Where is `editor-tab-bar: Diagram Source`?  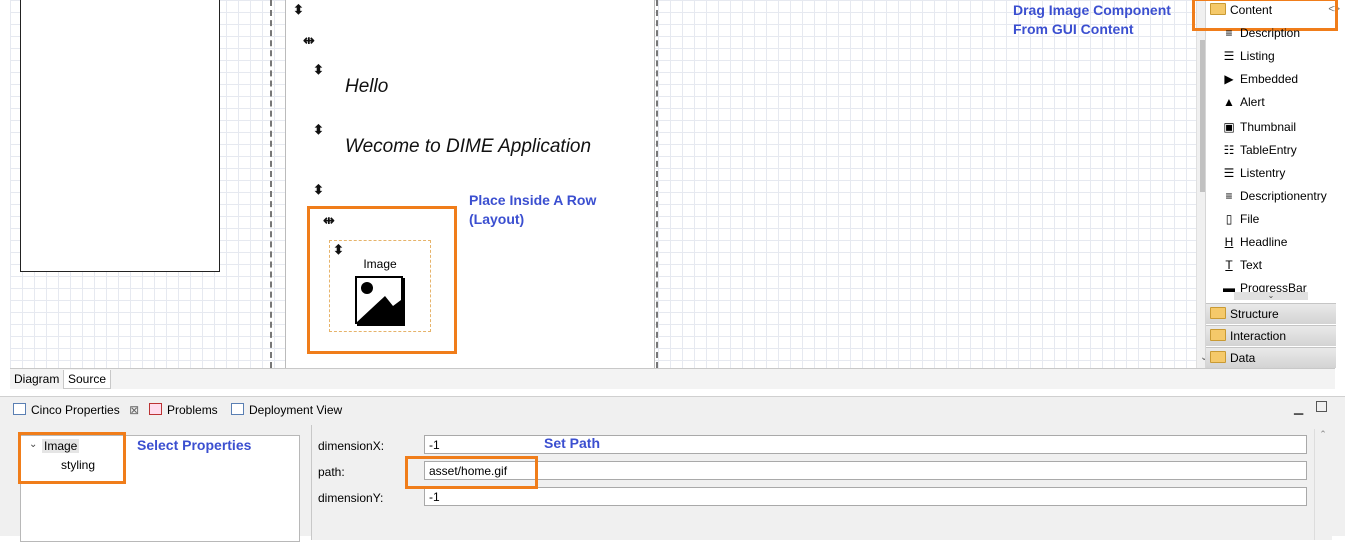 editor-tab-bar: Diagram Source is located at coordinates (672, 378).